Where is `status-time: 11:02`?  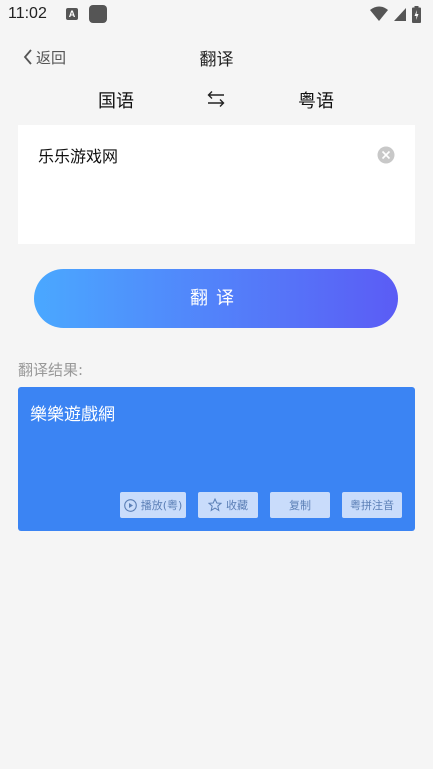 status-time: 11:02 is located at coordinates (27, 13).